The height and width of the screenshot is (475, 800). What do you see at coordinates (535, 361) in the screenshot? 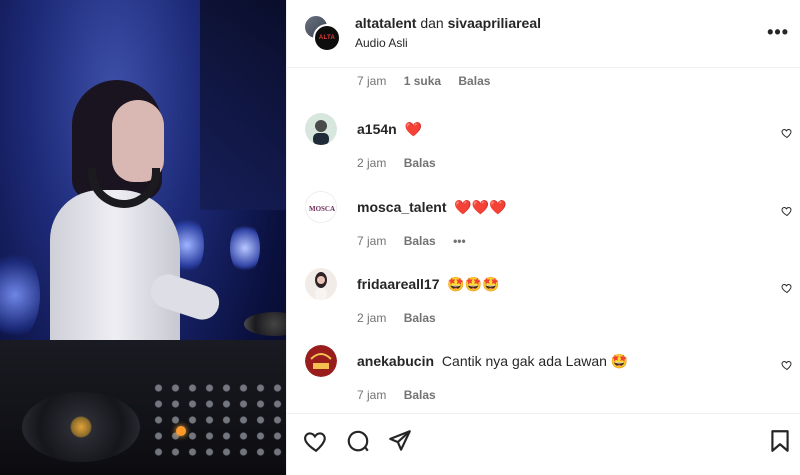
I see `comment-text: Cantik nya gak ada Lawan 🤩` at bounding box center [535, 361].